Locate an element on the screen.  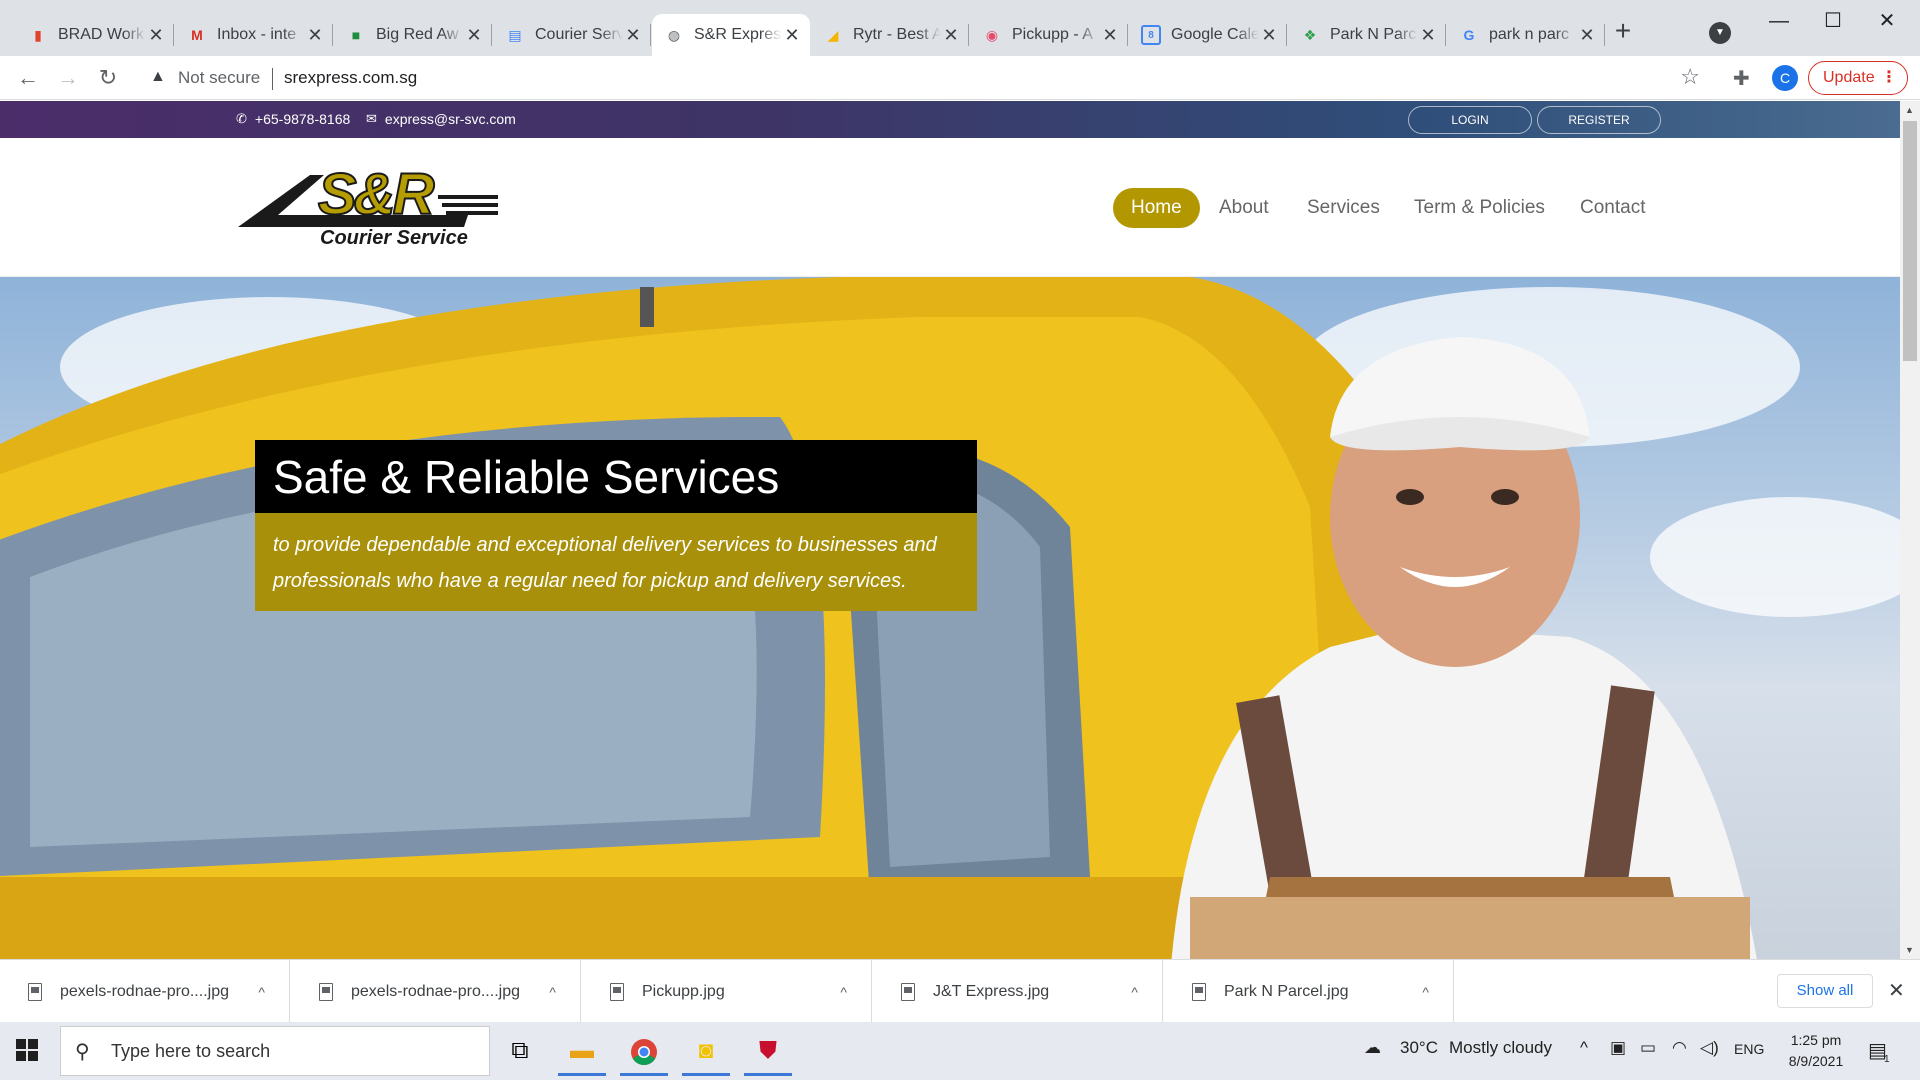
gmail-icon: M is located at coordinates (197, 35).